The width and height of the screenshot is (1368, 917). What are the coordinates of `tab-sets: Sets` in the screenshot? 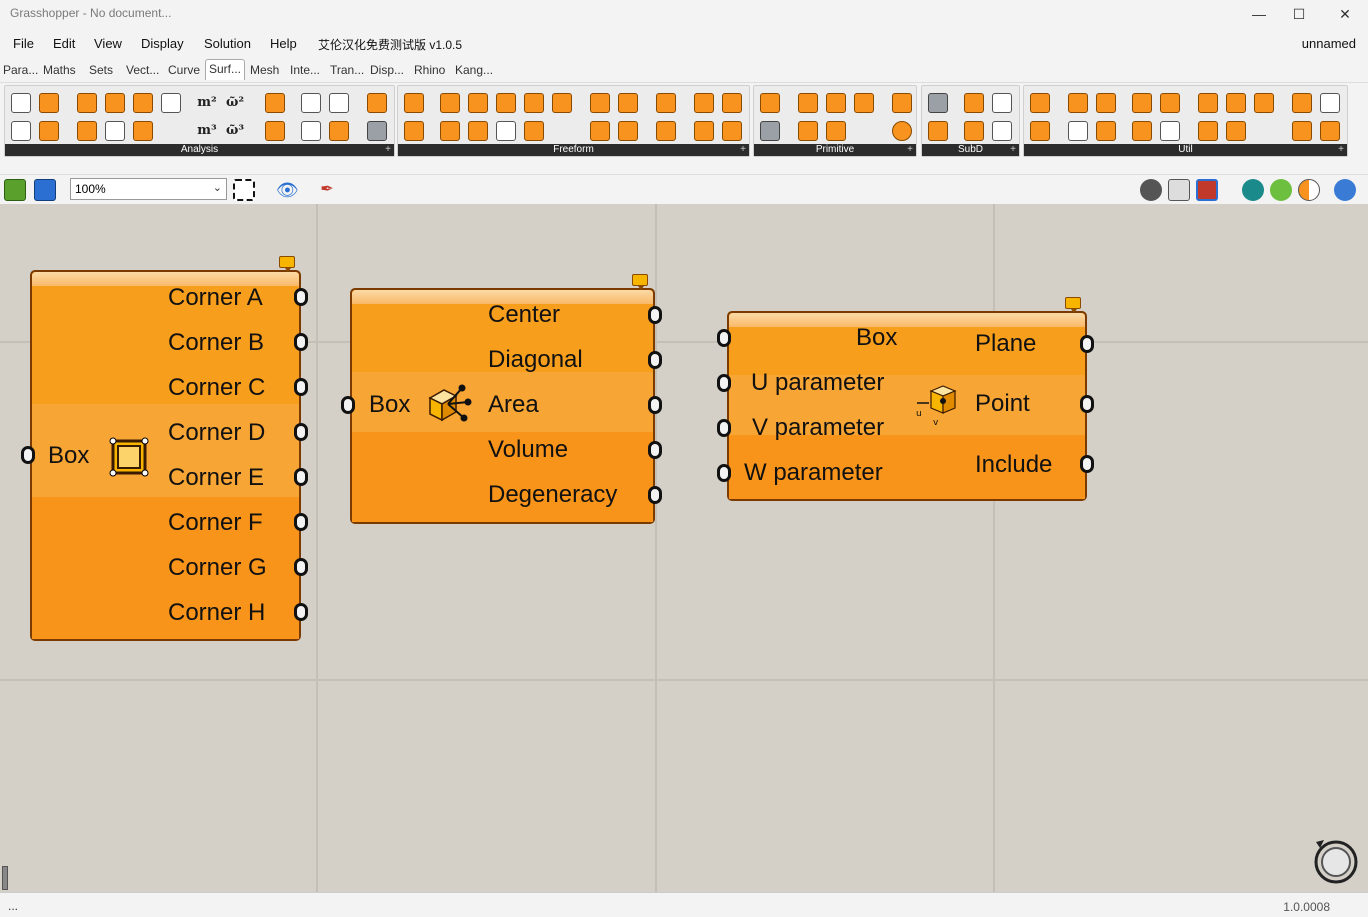 It's located at (101, 70).